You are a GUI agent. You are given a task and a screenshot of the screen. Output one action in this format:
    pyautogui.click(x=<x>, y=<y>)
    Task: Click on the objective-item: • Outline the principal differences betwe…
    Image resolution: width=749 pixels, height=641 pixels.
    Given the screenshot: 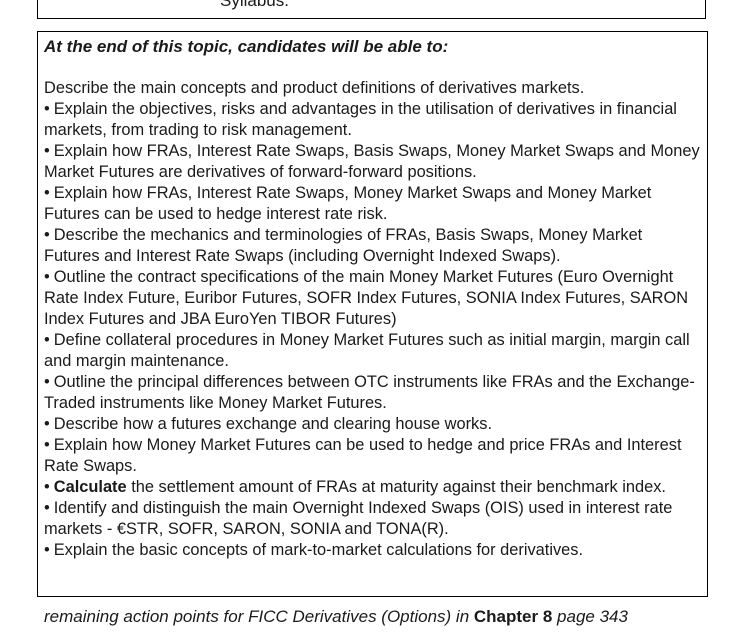 What is the action you would take?
    pyautogui.click(x=372, y=393)
    